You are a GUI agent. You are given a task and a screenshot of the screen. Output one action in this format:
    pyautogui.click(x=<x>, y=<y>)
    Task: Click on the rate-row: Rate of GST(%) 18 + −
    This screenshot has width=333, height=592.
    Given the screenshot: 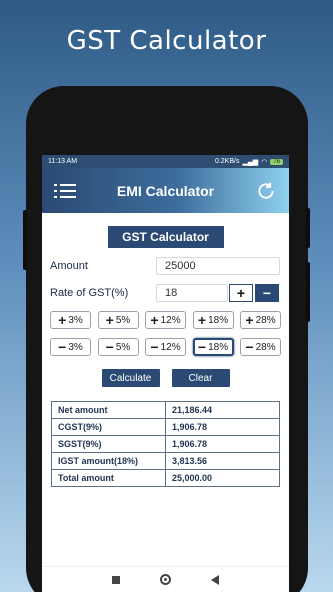 What is the action you would take?
    pyautogui.click(x=165, y=293)
    